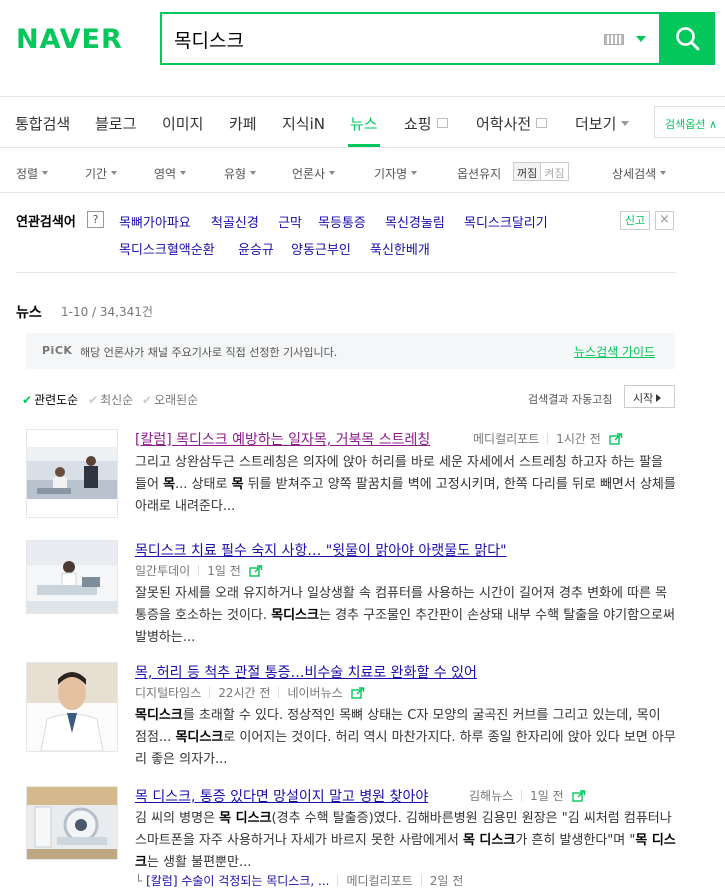 Image resolution: width=725 pixels, height=895 pixels. Describe the element at coordinates (342, 221) in the screenshot. I see `related-keyword: 목등통증` at that location.